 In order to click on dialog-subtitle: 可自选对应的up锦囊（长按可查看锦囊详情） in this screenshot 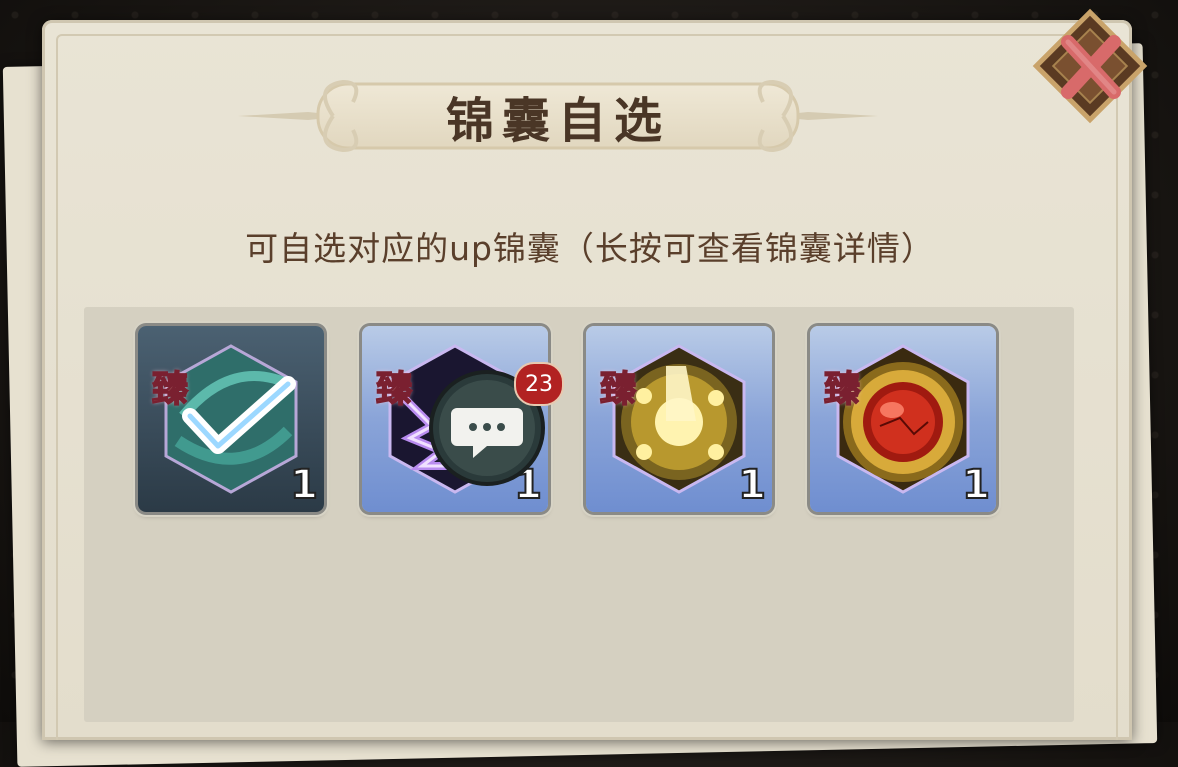, I will do `click(590, 248)`.